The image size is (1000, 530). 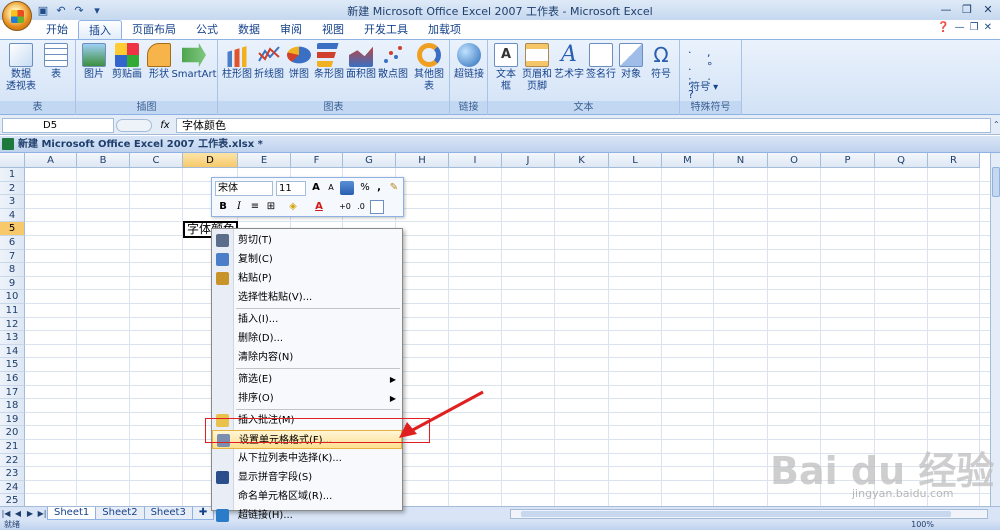 I want to click on column-header-D: D, so click(x=210, y=160).